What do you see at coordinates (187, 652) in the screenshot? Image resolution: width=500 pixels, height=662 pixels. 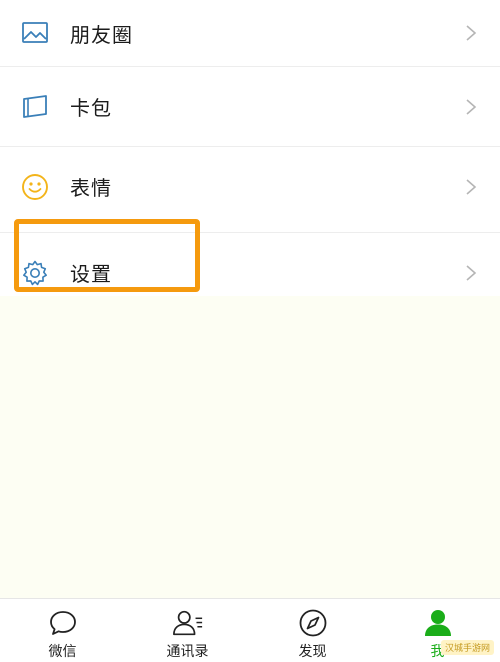 I see `tab-label: 通讯录` at bounding box center [187, 652].